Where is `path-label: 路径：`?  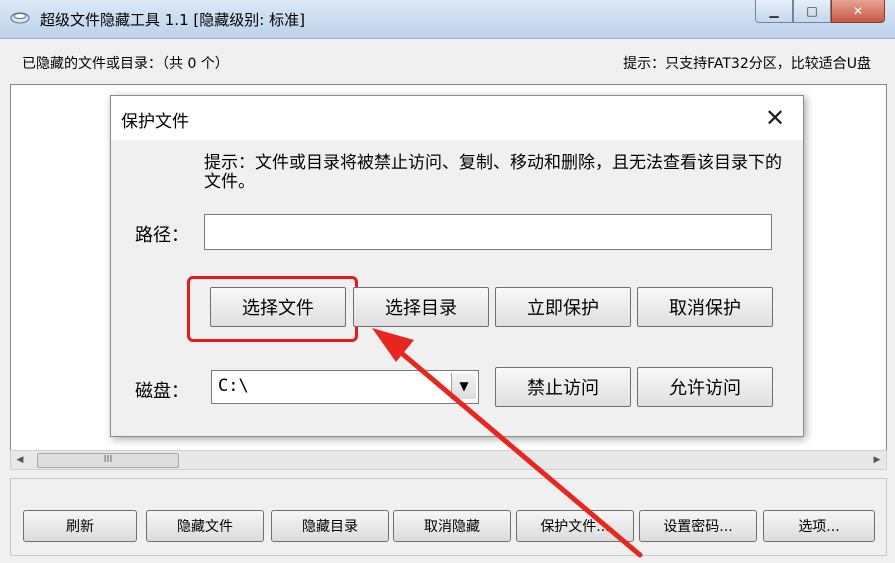 path-label: 路径： is located at coordinates (162, 235).